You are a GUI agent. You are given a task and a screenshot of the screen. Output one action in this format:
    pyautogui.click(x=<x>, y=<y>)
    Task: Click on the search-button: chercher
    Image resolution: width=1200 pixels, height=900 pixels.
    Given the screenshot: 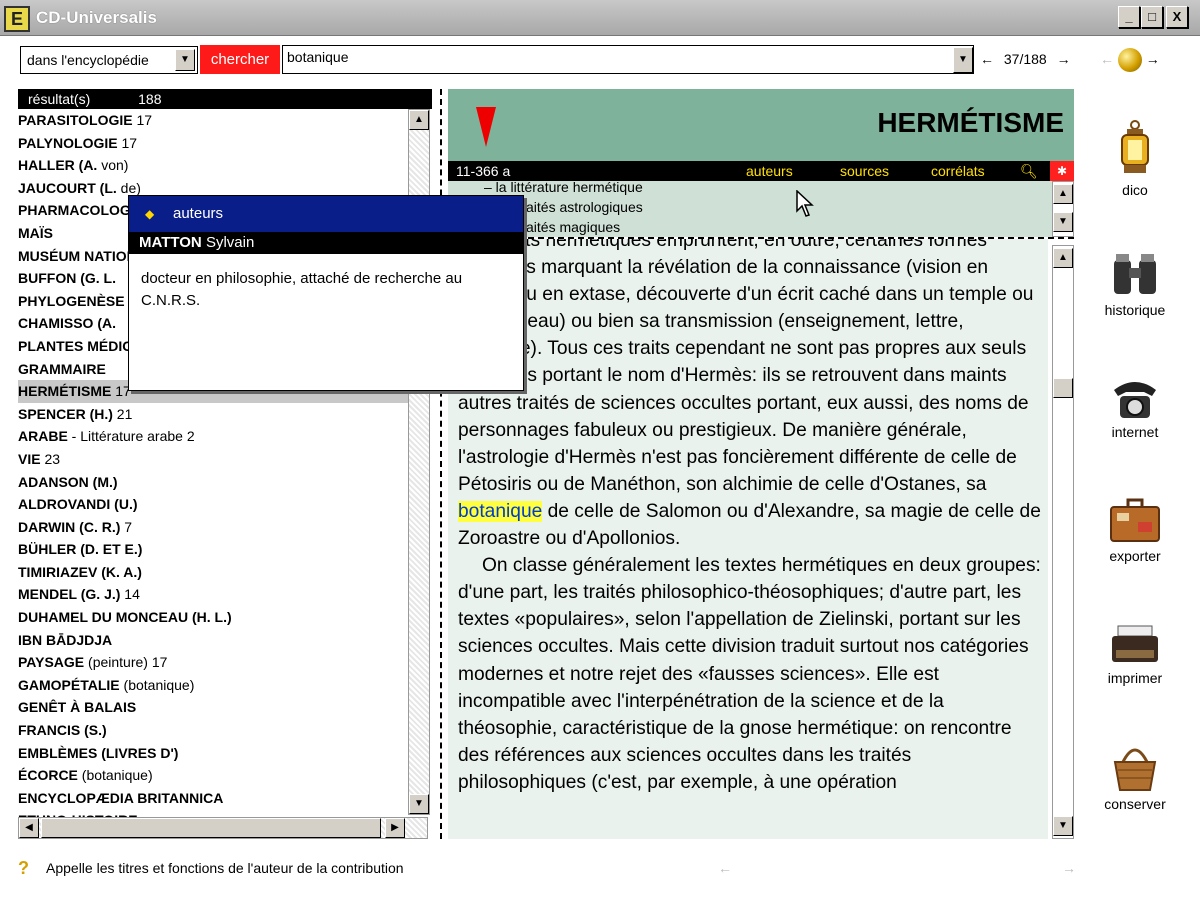 What is the action you would take?
    pyautogui.click(x=240, y=59)
    